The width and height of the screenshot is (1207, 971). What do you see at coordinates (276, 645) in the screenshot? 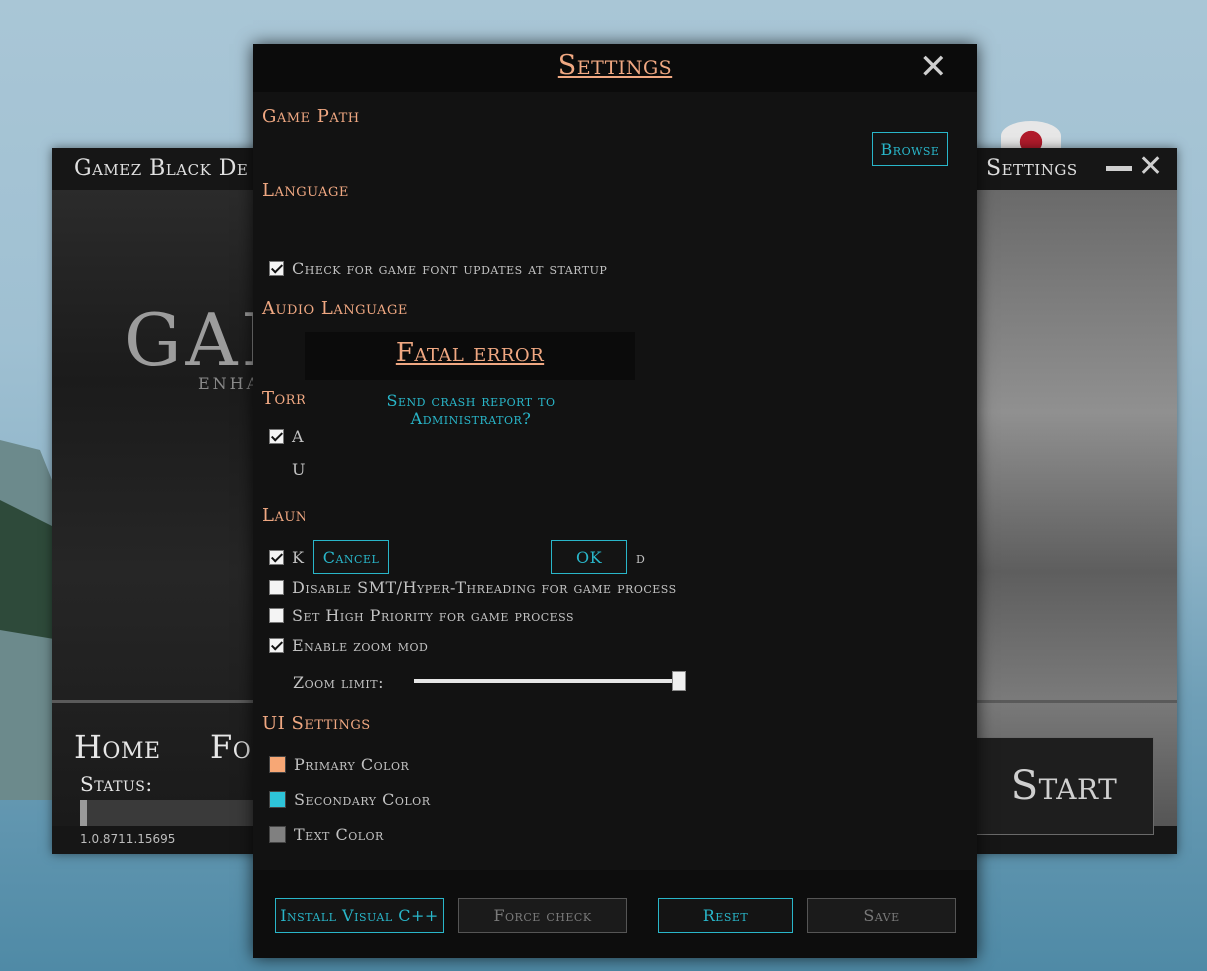
I see `enable-zoom-checkbox` at bounding box center [276, 645].